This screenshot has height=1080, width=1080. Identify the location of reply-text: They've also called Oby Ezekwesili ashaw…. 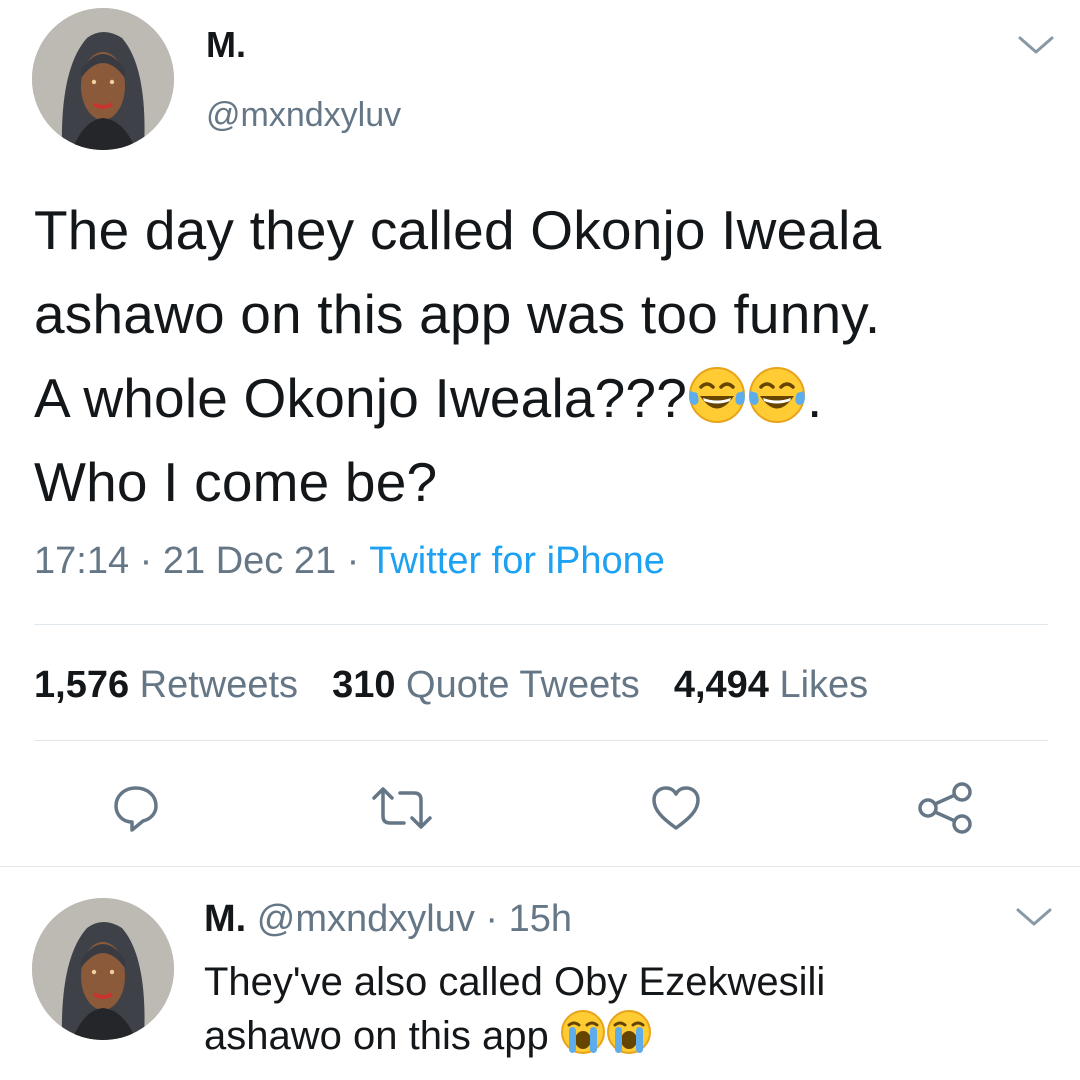
(634, 1009).